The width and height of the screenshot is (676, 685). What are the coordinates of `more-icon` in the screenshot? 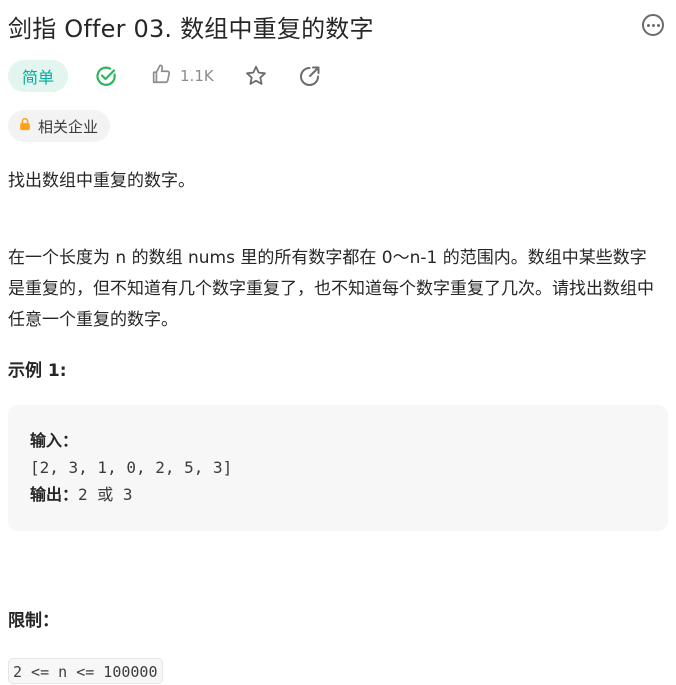 It's located at (653, 25).